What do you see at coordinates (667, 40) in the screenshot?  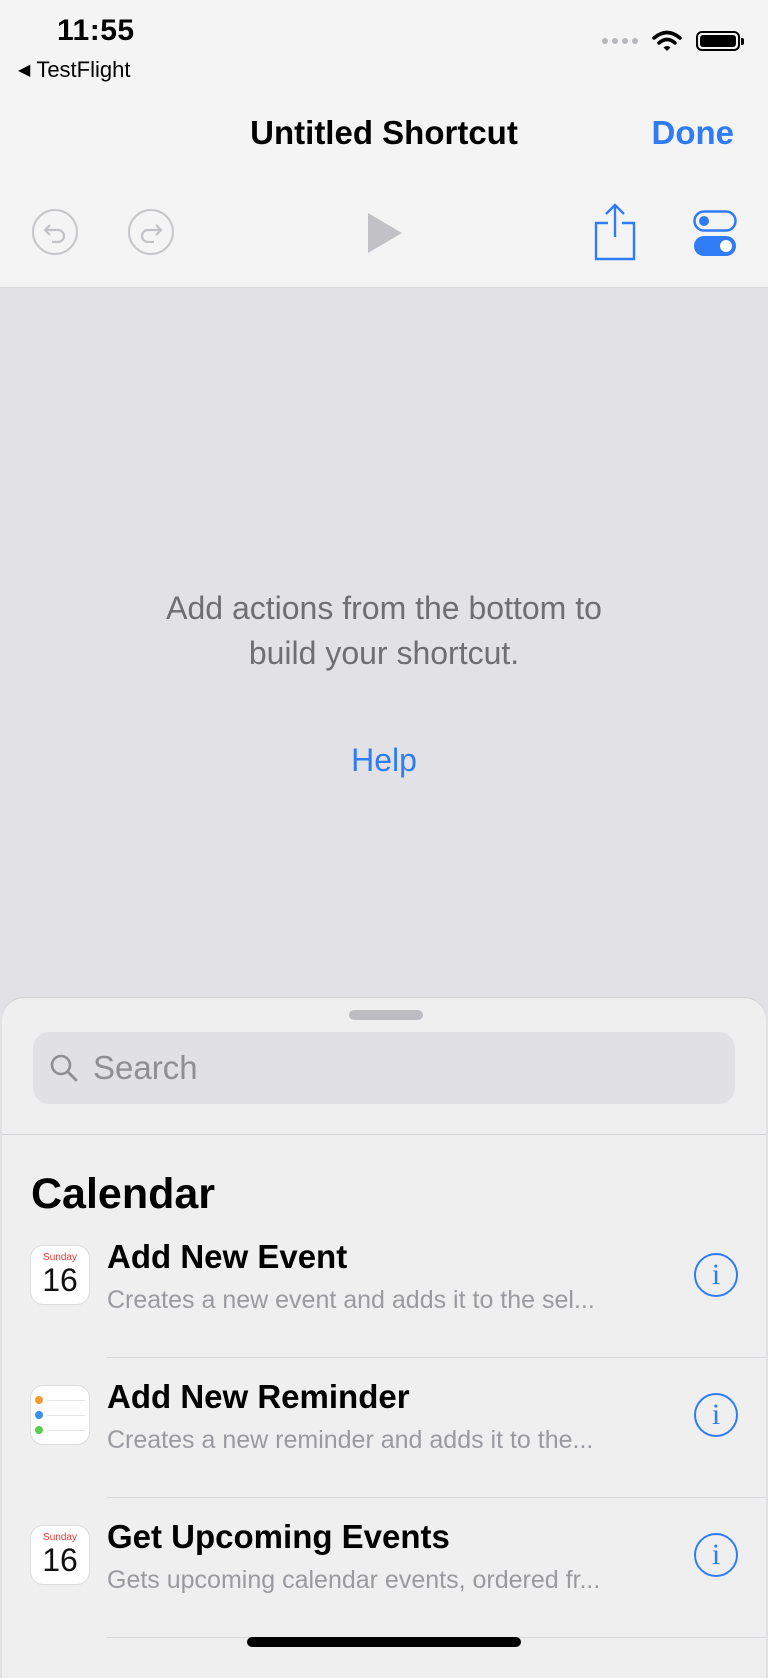 I see `wifi-icon` at bounding box center [667, 40].